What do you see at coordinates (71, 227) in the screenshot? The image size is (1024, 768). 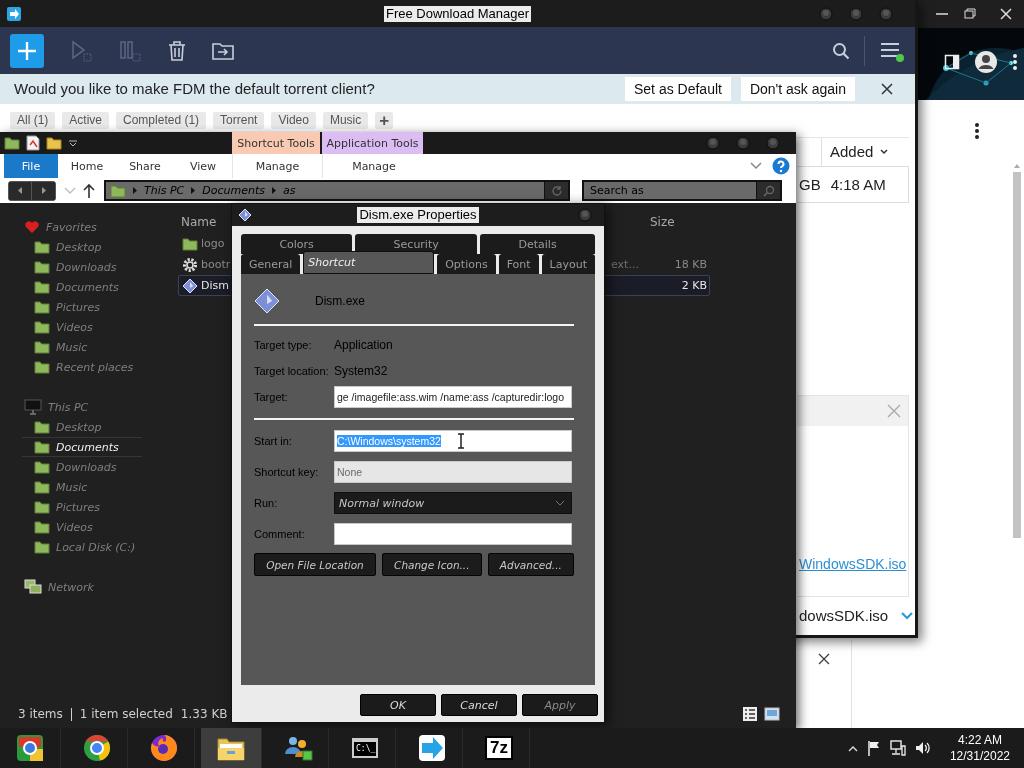 I see `nav-label: Favorites` at bounding box center [71, 227].